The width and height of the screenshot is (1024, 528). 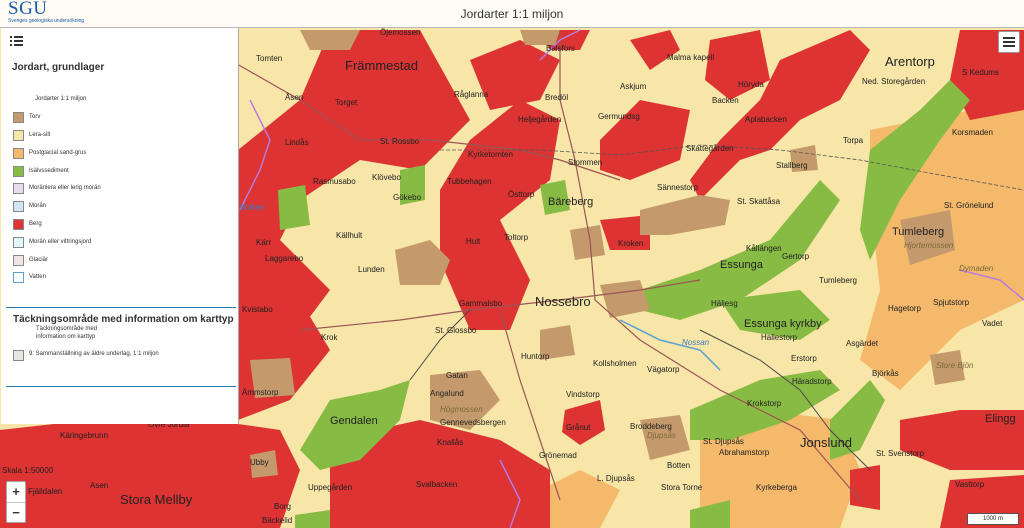 What do you see at coordinates (447, 393) in the screenshot?
I see `place-label: Angalund` at bounding box center [447, 393].